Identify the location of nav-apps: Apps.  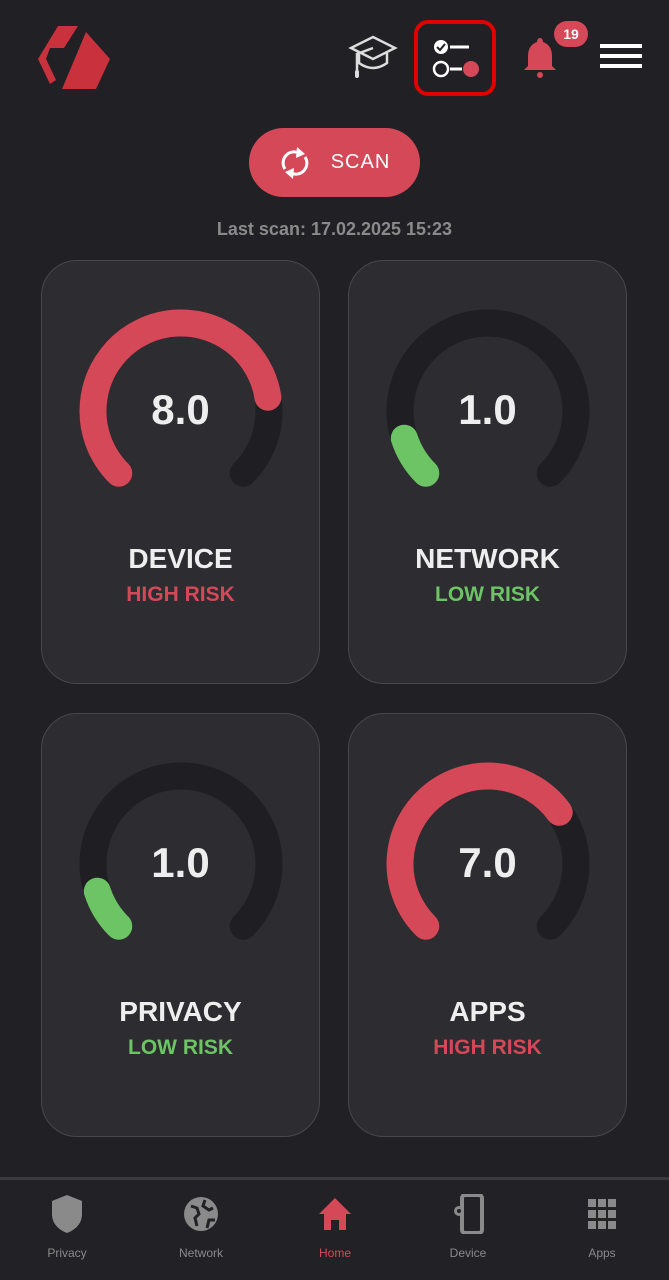
(602, 1227).